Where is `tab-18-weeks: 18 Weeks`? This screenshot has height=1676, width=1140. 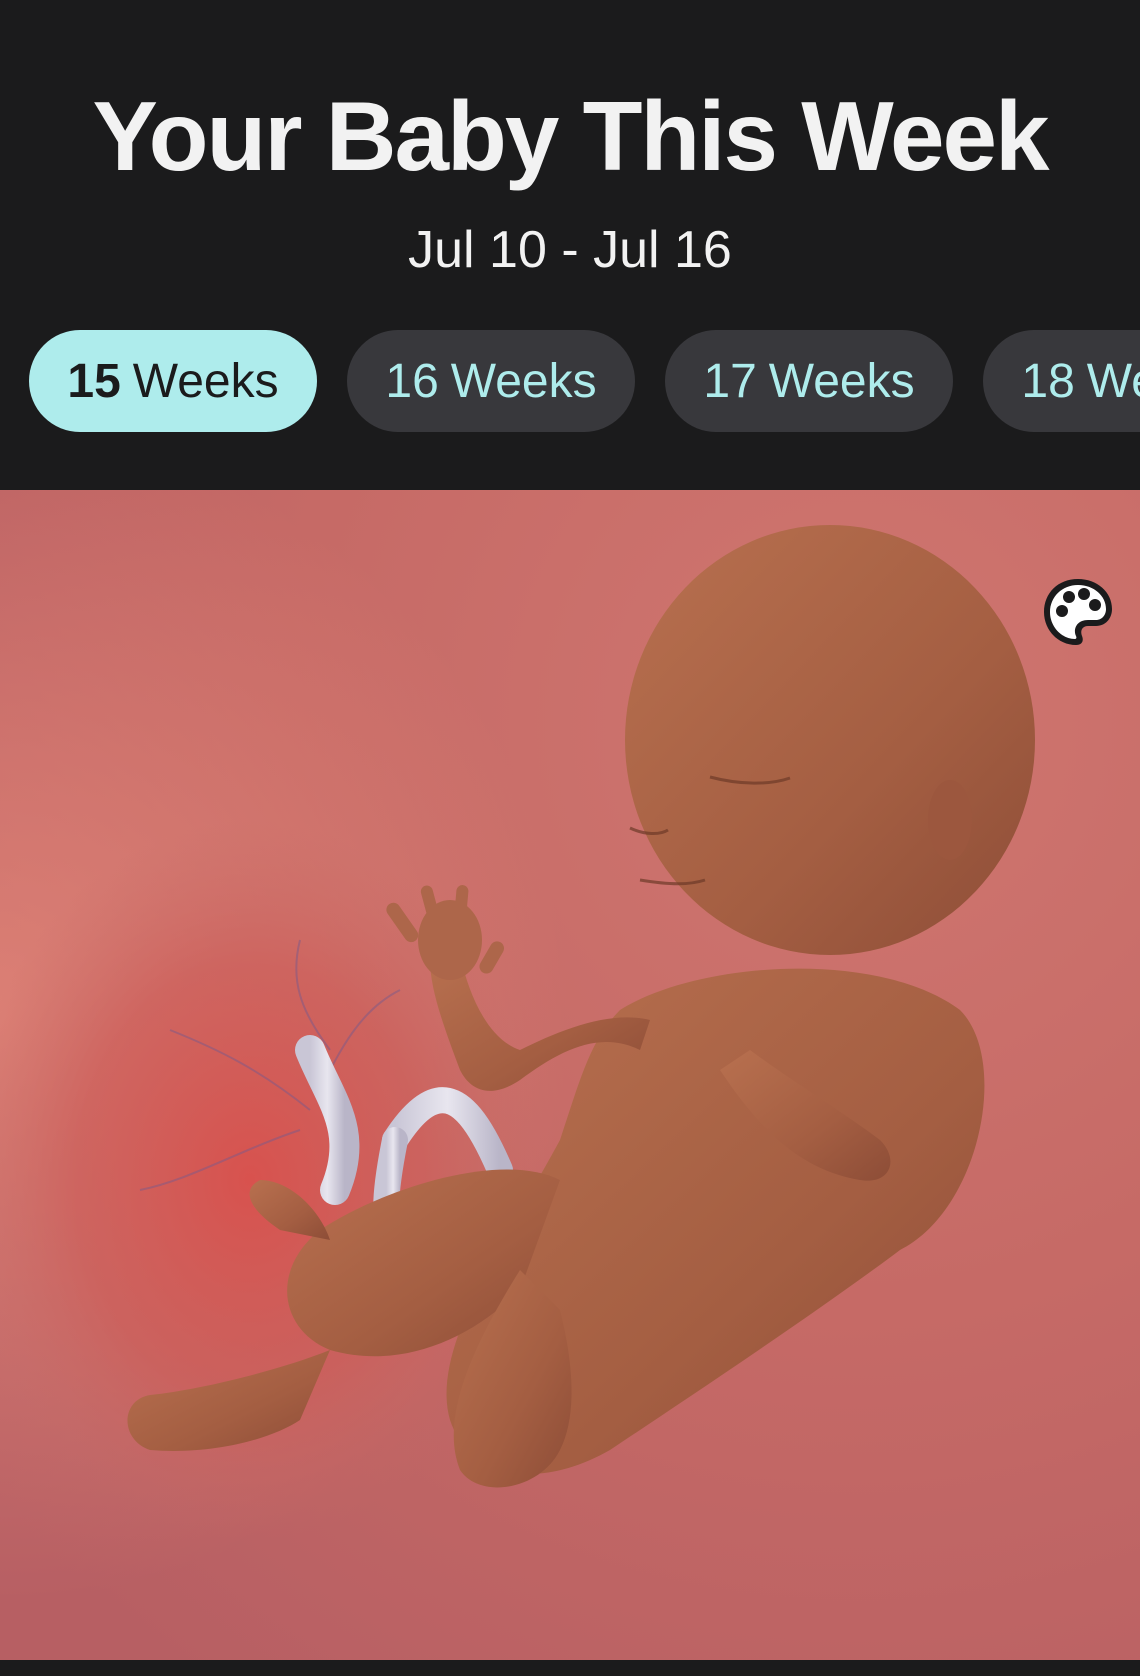
tab-18-weeks: 18 Weeks is located at coordinates (1061, 381).